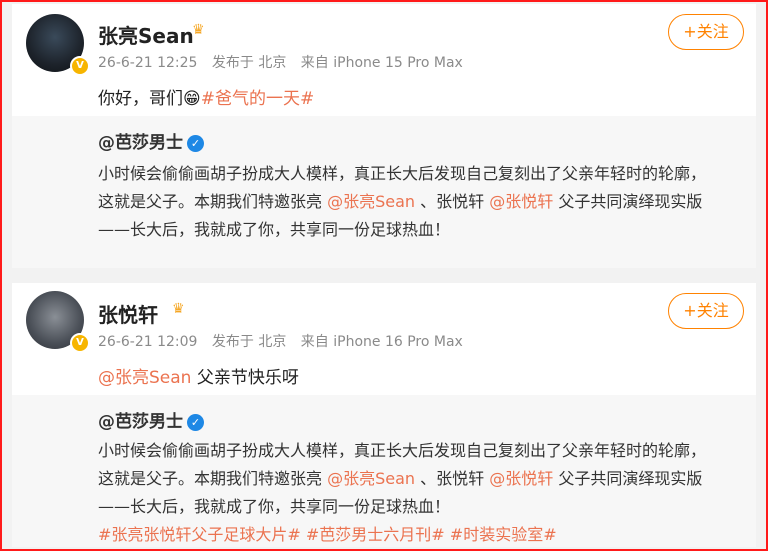  I want to click on post-device: 来自 iPhone 15 Pro Max, so click(381, 63).